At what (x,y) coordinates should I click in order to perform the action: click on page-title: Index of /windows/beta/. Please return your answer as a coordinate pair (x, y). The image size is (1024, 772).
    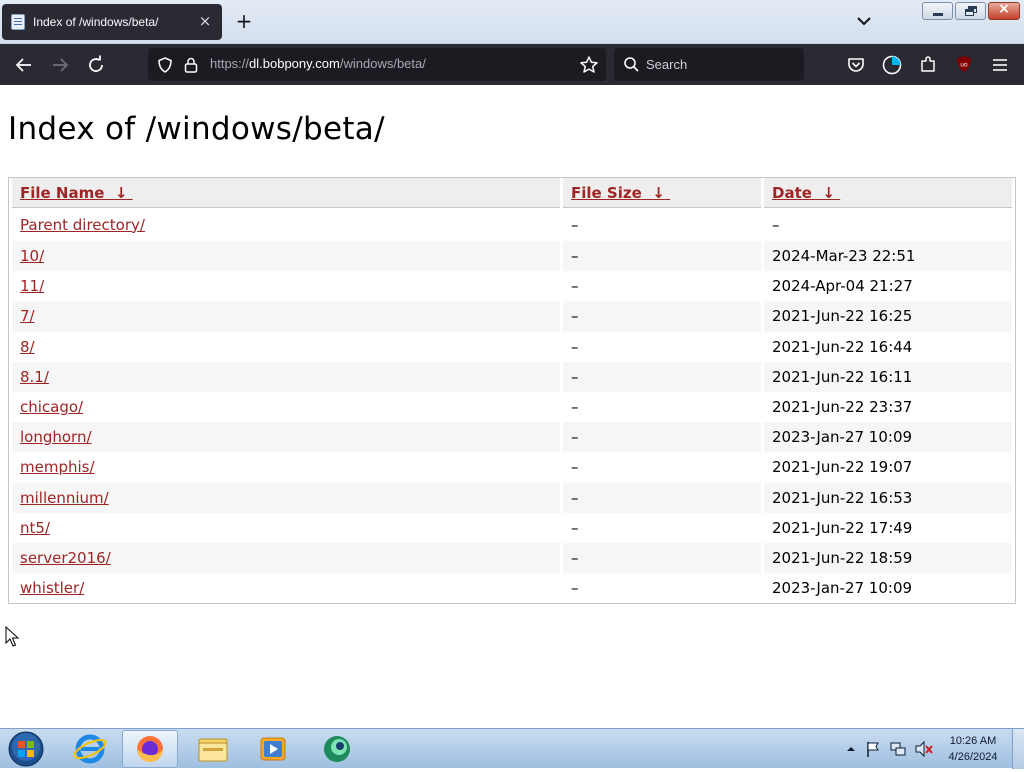
    Looking at the image, I should click on (196, 129).